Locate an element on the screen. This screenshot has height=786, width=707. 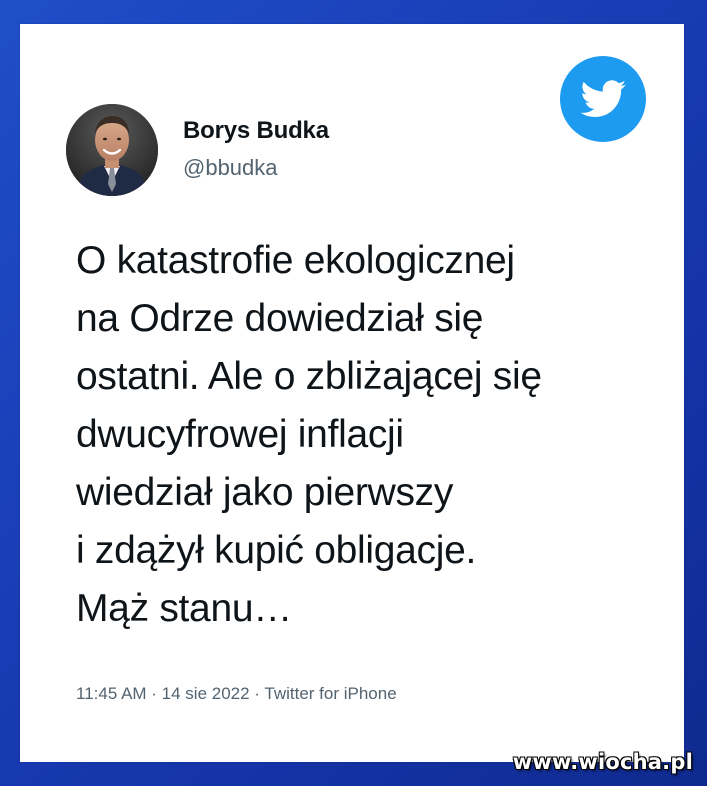
watermark: www.wiocha.pl is located at coordinates (602, 762).